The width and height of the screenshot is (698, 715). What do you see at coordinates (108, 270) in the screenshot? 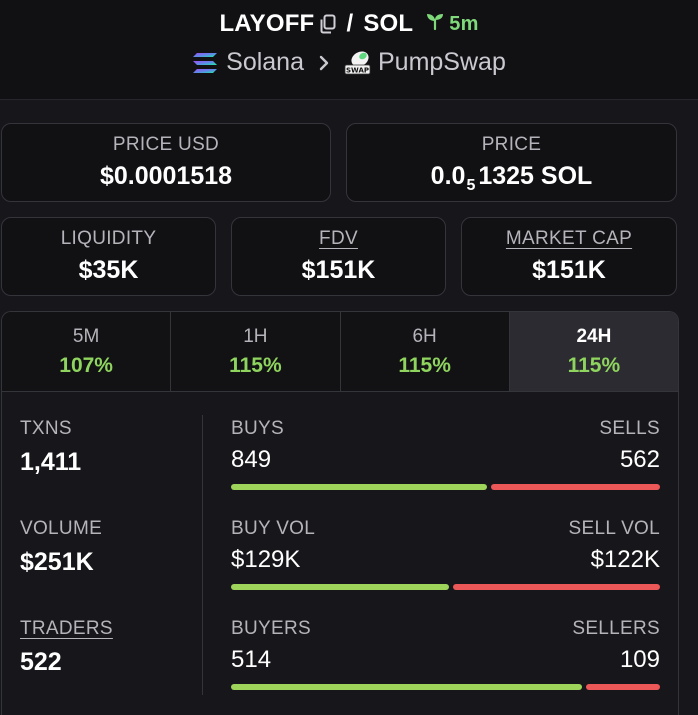
I see `liquidity-value: $35K` at bounding box center [108, 270].